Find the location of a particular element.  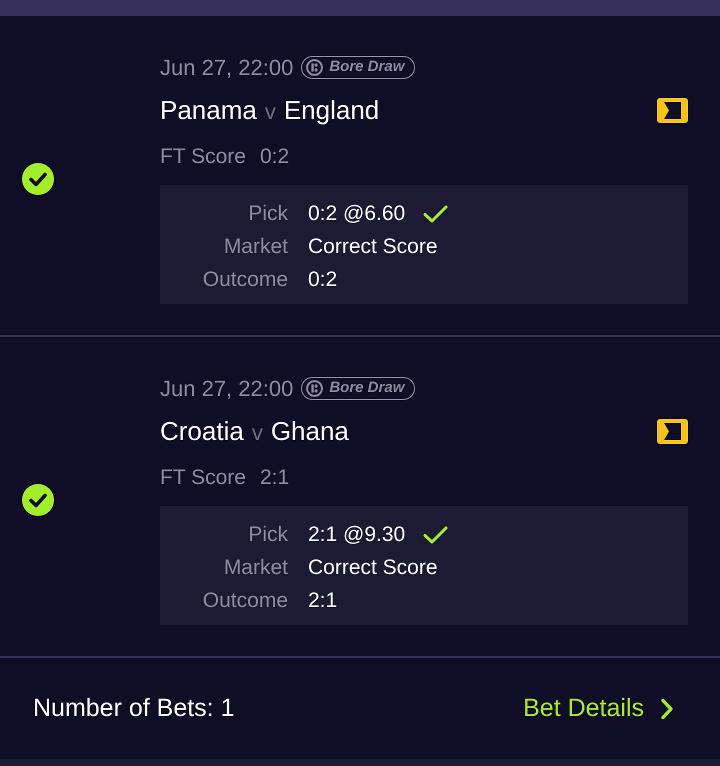

score-value: 2:1 is located at coordinates (275, 478).